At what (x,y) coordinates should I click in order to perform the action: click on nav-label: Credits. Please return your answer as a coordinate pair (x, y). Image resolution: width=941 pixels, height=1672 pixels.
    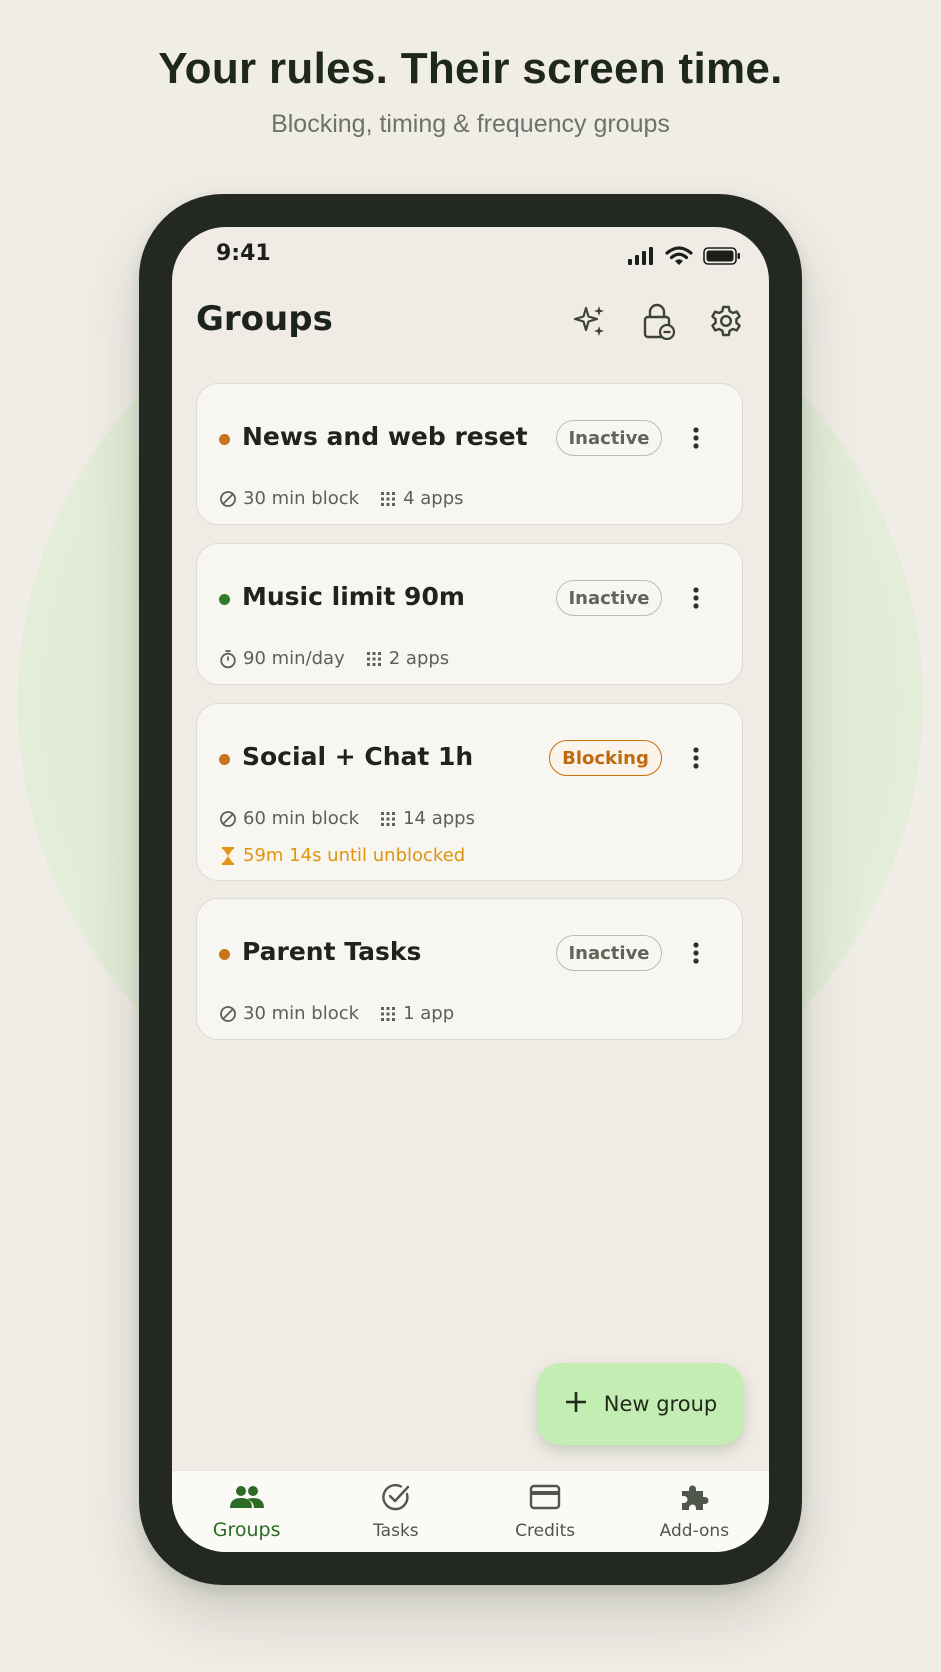
    Looking at the image, I should click on (545, 1531).